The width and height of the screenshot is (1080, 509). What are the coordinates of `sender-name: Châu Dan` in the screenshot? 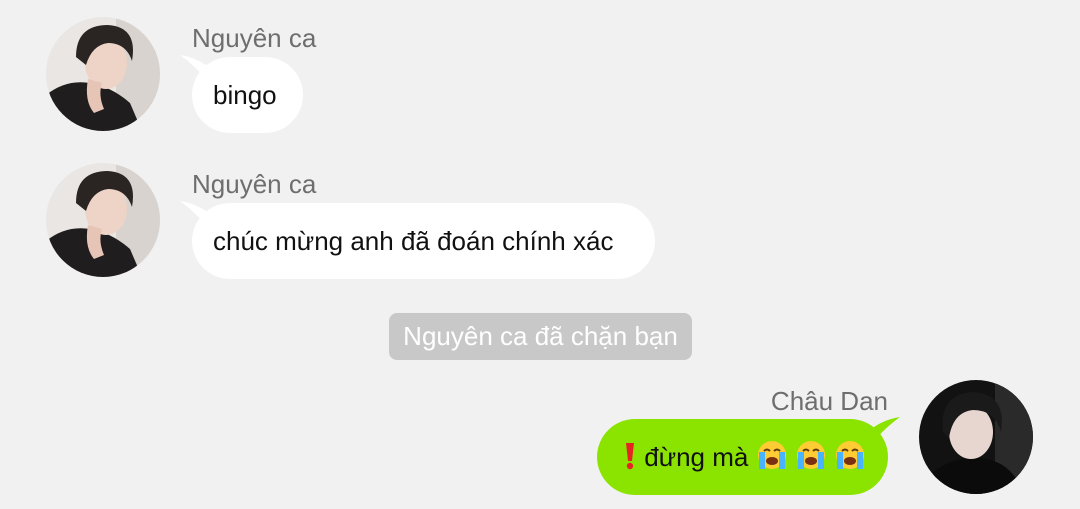 It's located at (829, 401).